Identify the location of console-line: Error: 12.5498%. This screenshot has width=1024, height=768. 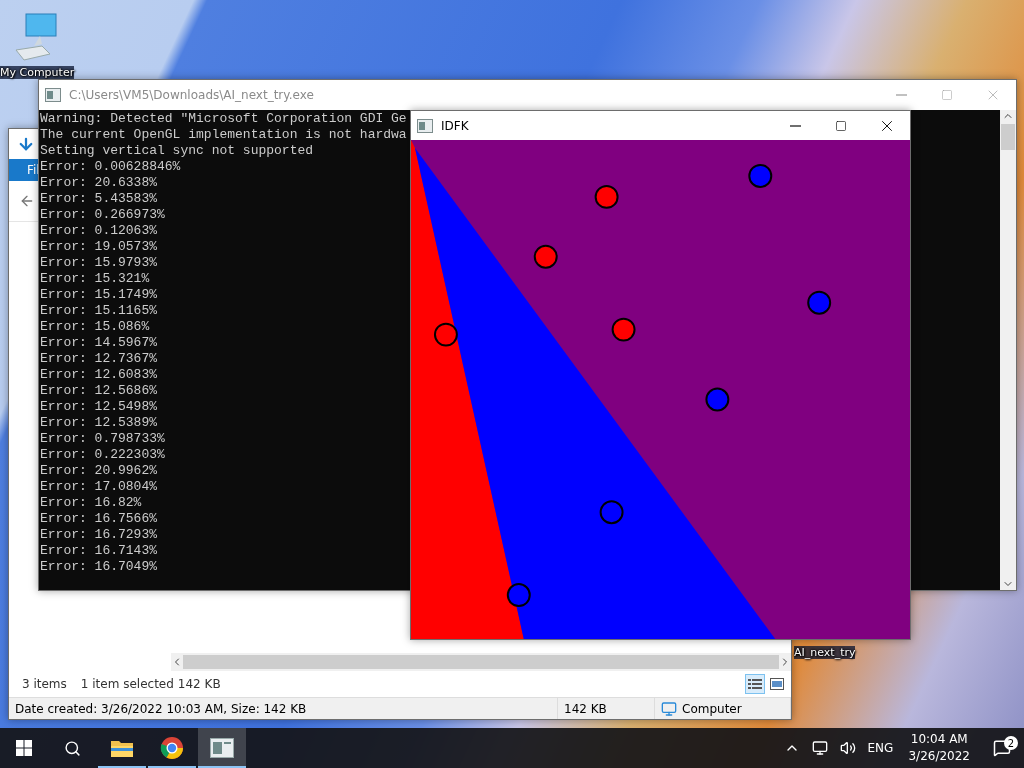
(99, 407).